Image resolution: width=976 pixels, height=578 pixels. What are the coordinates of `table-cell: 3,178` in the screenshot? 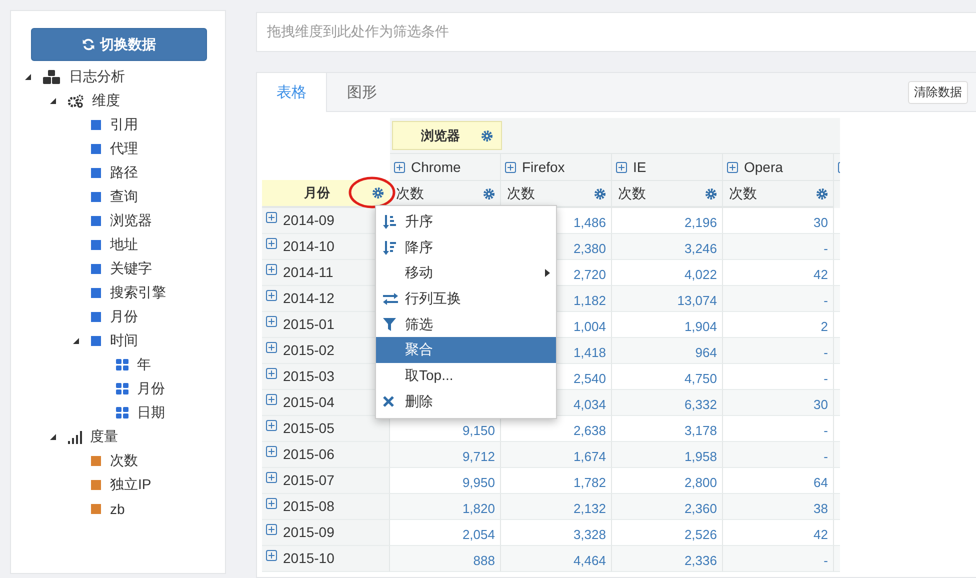 It's located at (667, 429).